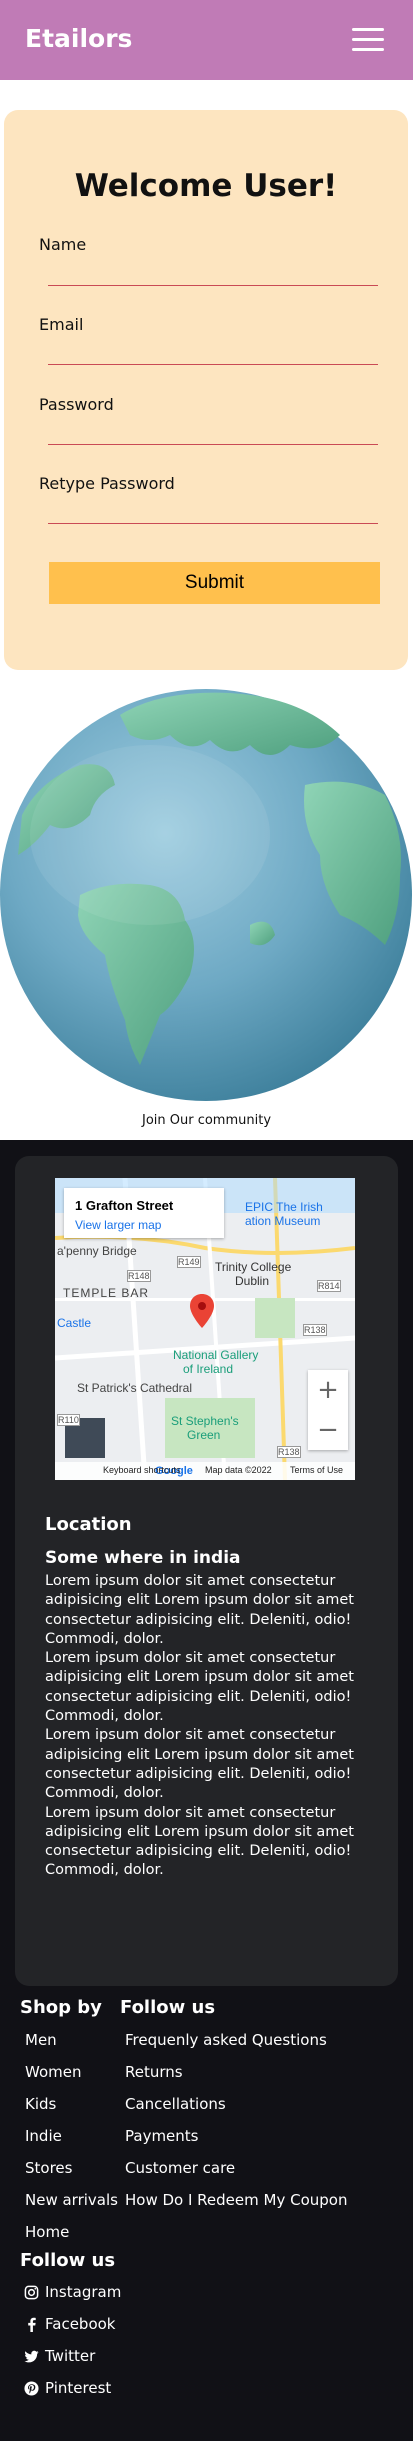 This screenshot has width=413, height=2441. What do you see at coordinates (53, 2072) in the screenshot?
I see `shop-link-women: Women` at bounding box center [53, 2072].